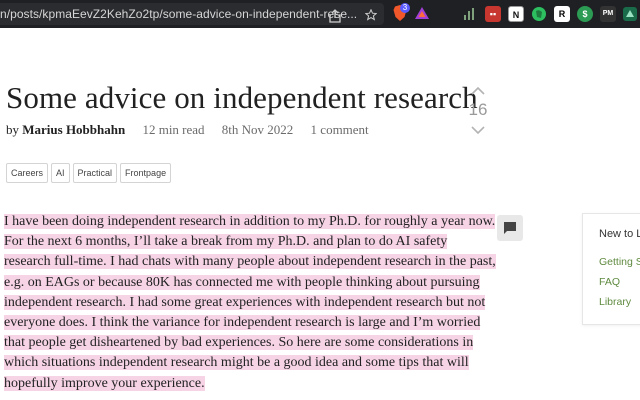  I want to click on green-extension-icon, so click(630, 14).